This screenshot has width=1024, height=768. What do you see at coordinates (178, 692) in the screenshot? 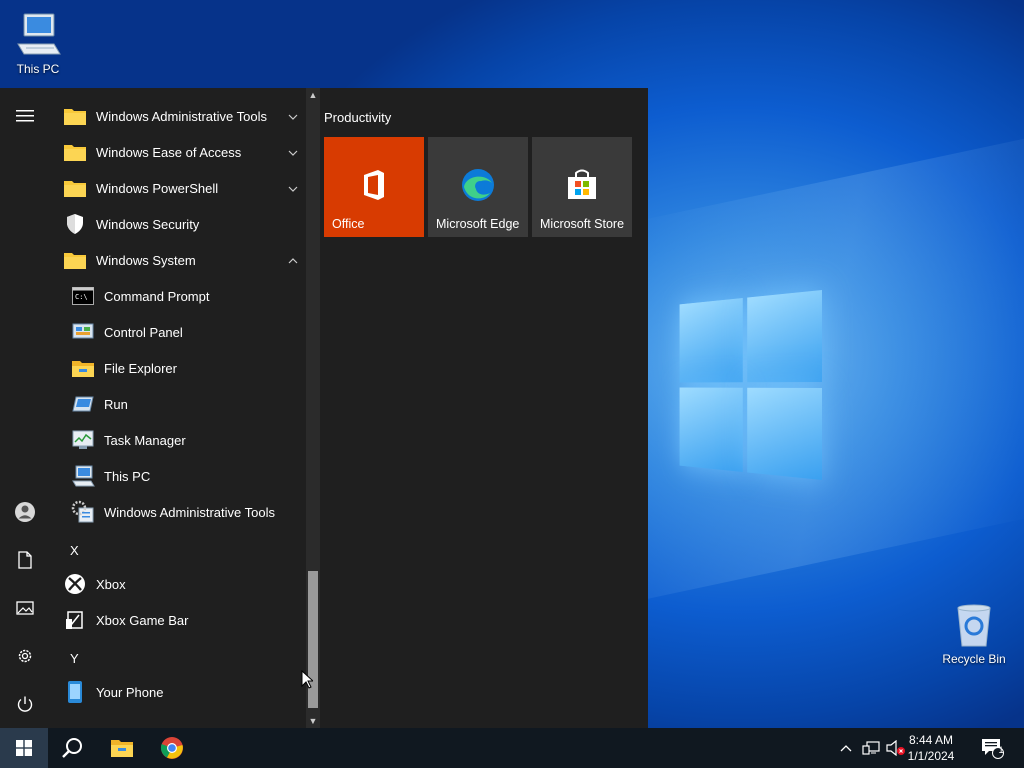
I see `app-your-phone: Your Phone` at bounding box center [178, 692].